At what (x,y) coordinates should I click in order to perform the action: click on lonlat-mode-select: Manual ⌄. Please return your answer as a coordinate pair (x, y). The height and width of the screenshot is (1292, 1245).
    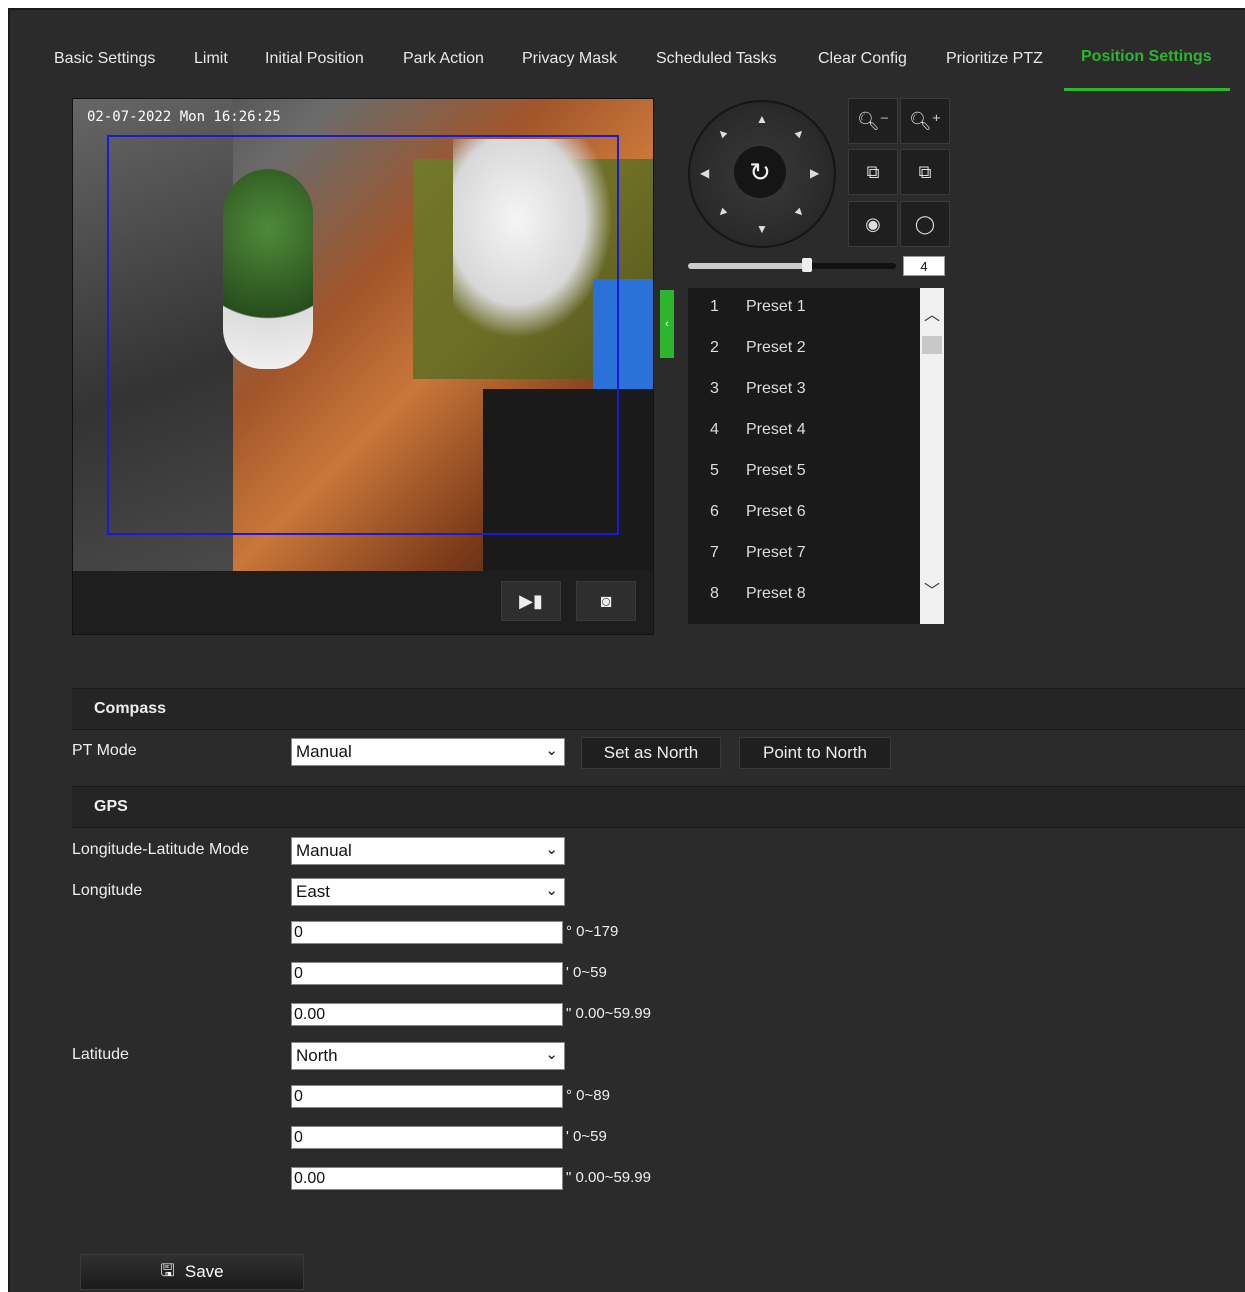
    Looking at the image, I should click on (428, 851).